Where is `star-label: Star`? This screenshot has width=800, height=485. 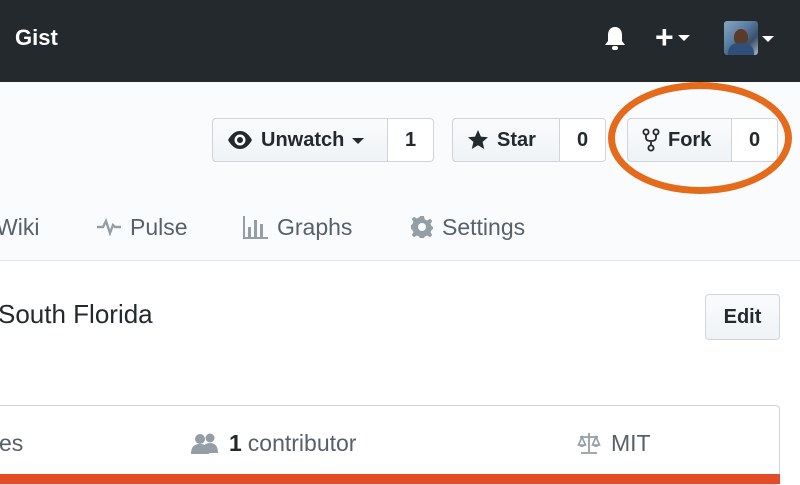 star-label: Star is located at coordinates (516, 139).